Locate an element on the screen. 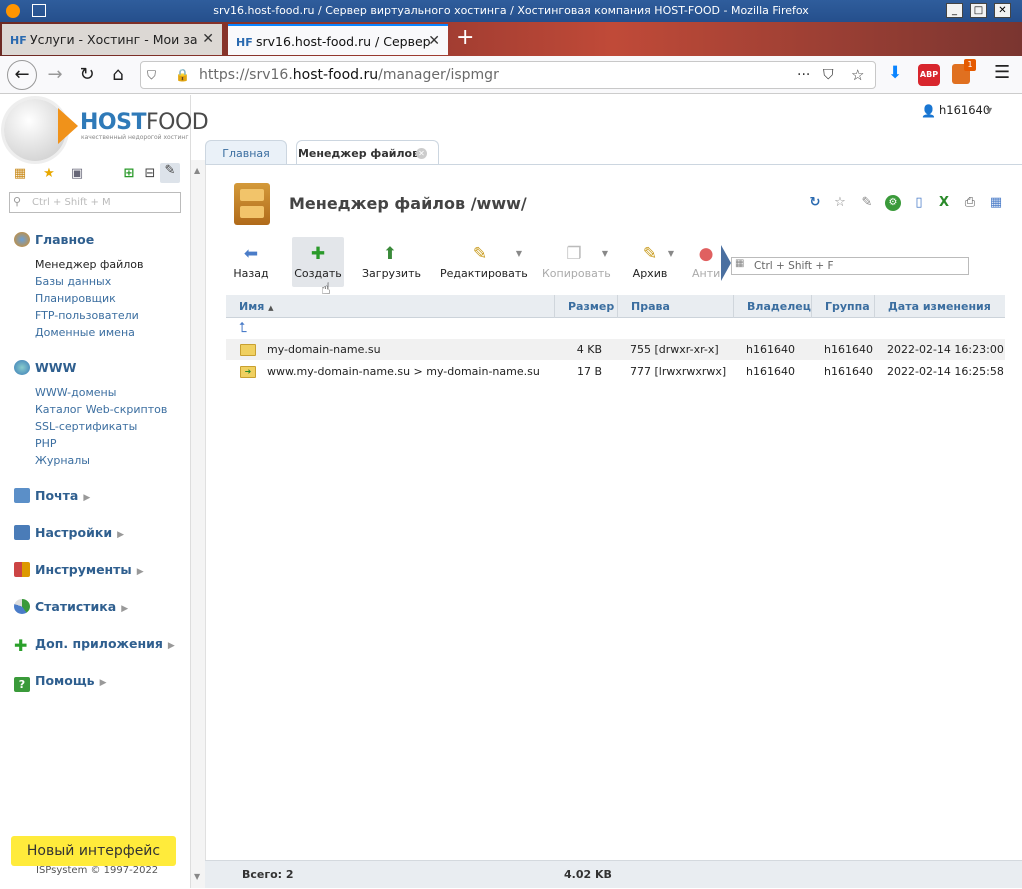 The width and height of the screenshot is (1022, 889). downloads-icon: ⬇ is located at coordinates (895, 73).